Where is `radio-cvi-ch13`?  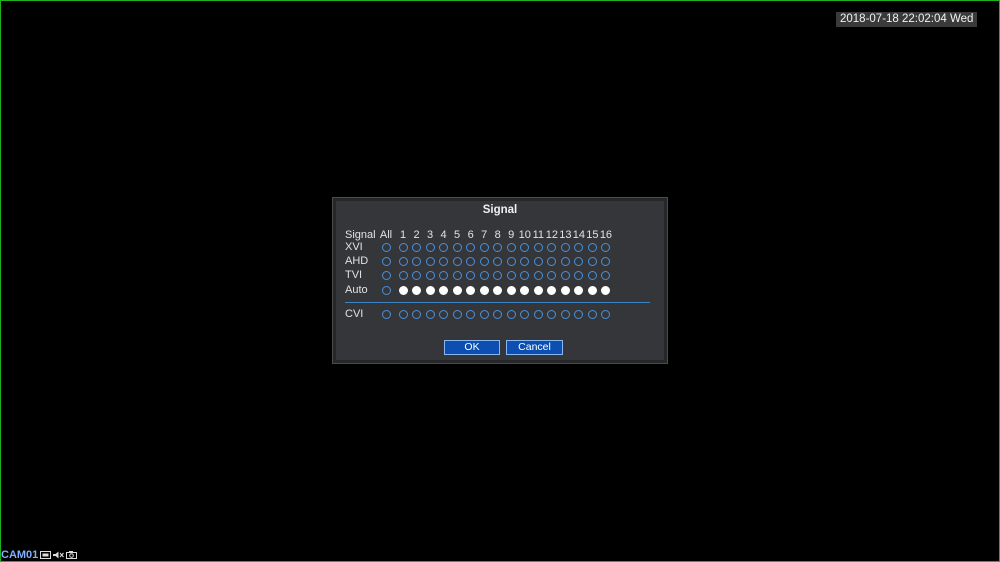
radio-cvi-ch13 is located at coordinates (565, 314).